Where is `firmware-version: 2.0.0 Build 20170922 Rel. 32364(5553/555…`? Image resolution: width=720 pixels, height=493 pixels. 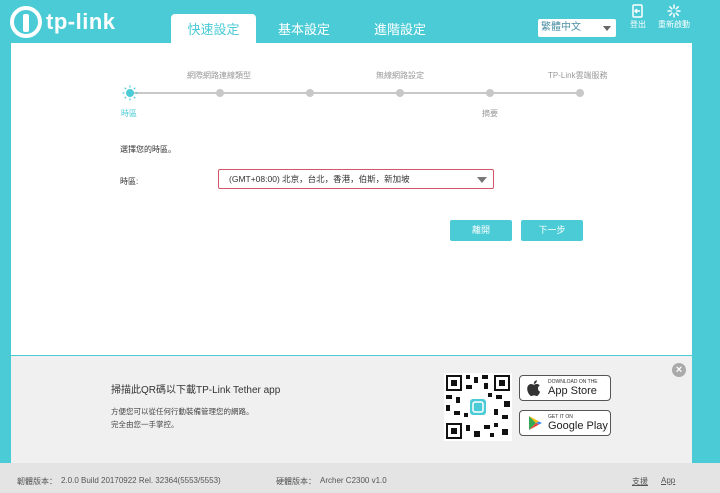
firmware-version: 2.0.0 Build 20170922 Rel. 32364(5553/555… is located at coordinates (141, 480).